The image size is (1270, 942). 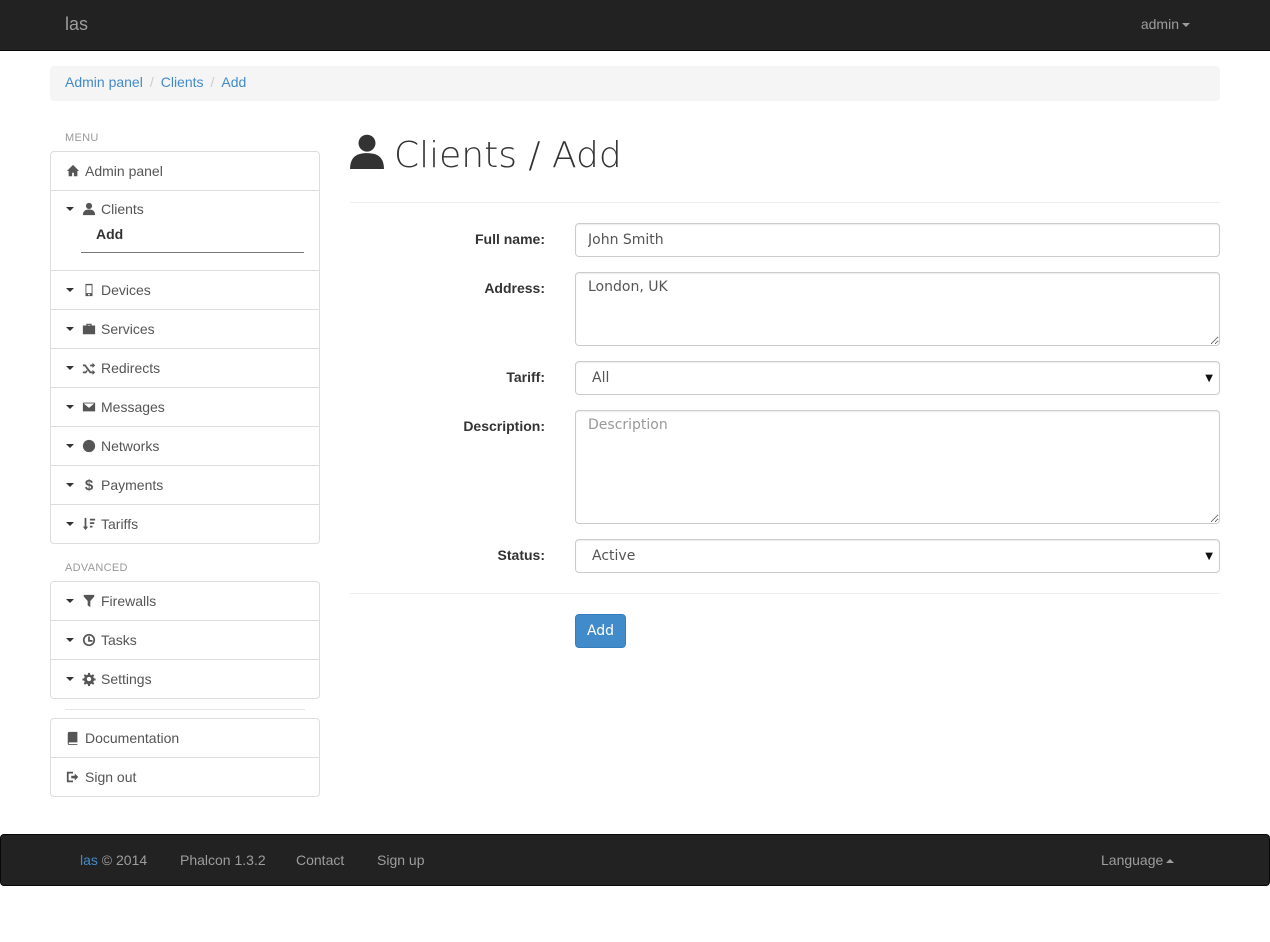 What do you see at coordinates (120, 524) in the screenshot?
I see `sidebar-item-label: Tariffs` at bounding box center [120, 524].